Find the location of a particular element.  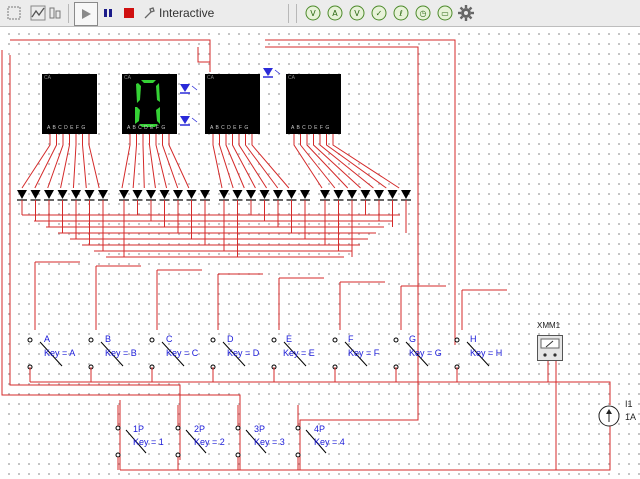

mode-label: Interactive is located at coordinates (186, 13).